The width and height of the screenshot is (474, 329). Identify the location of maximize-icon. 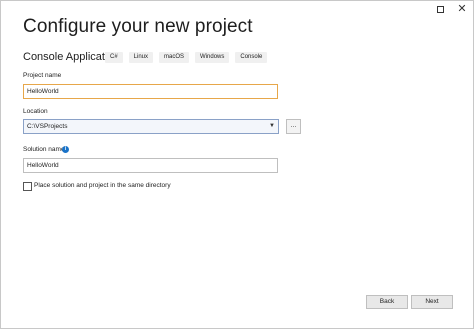
(440, 9).